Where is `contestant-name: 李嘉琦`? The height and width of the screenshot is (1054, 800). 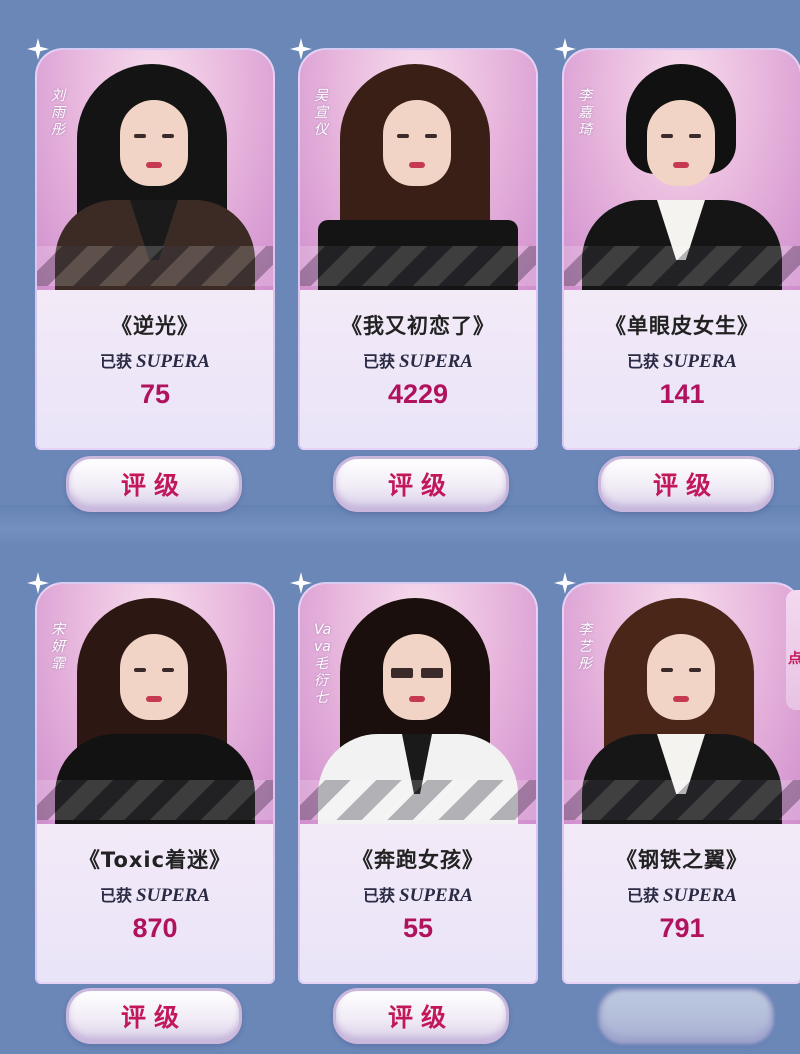
contestant-name: 李嘉琦 is located at coordinates (585, 113).